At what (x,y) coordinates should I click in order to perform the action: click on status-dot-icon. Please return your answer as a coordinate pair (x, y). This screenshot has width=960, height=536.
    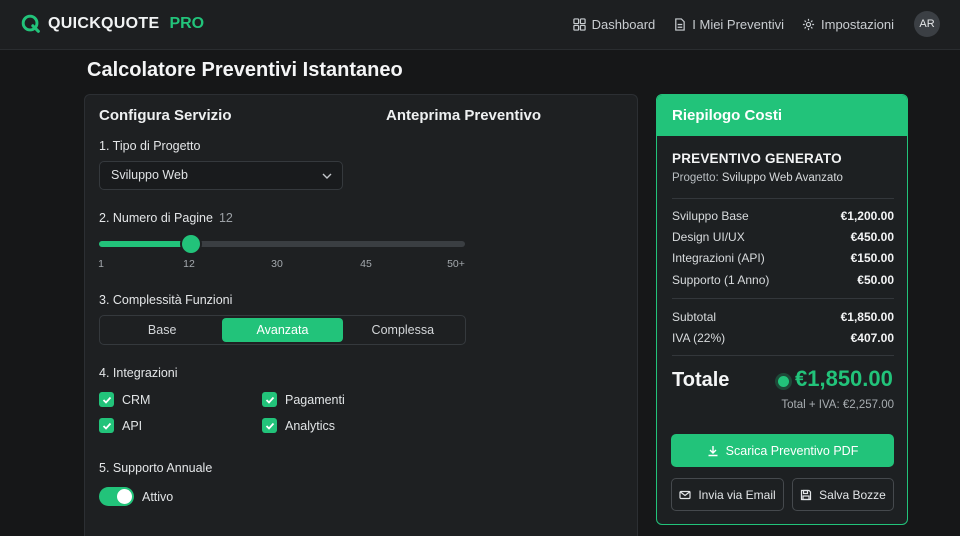
    Looking at the image, I should click on (783, 381).